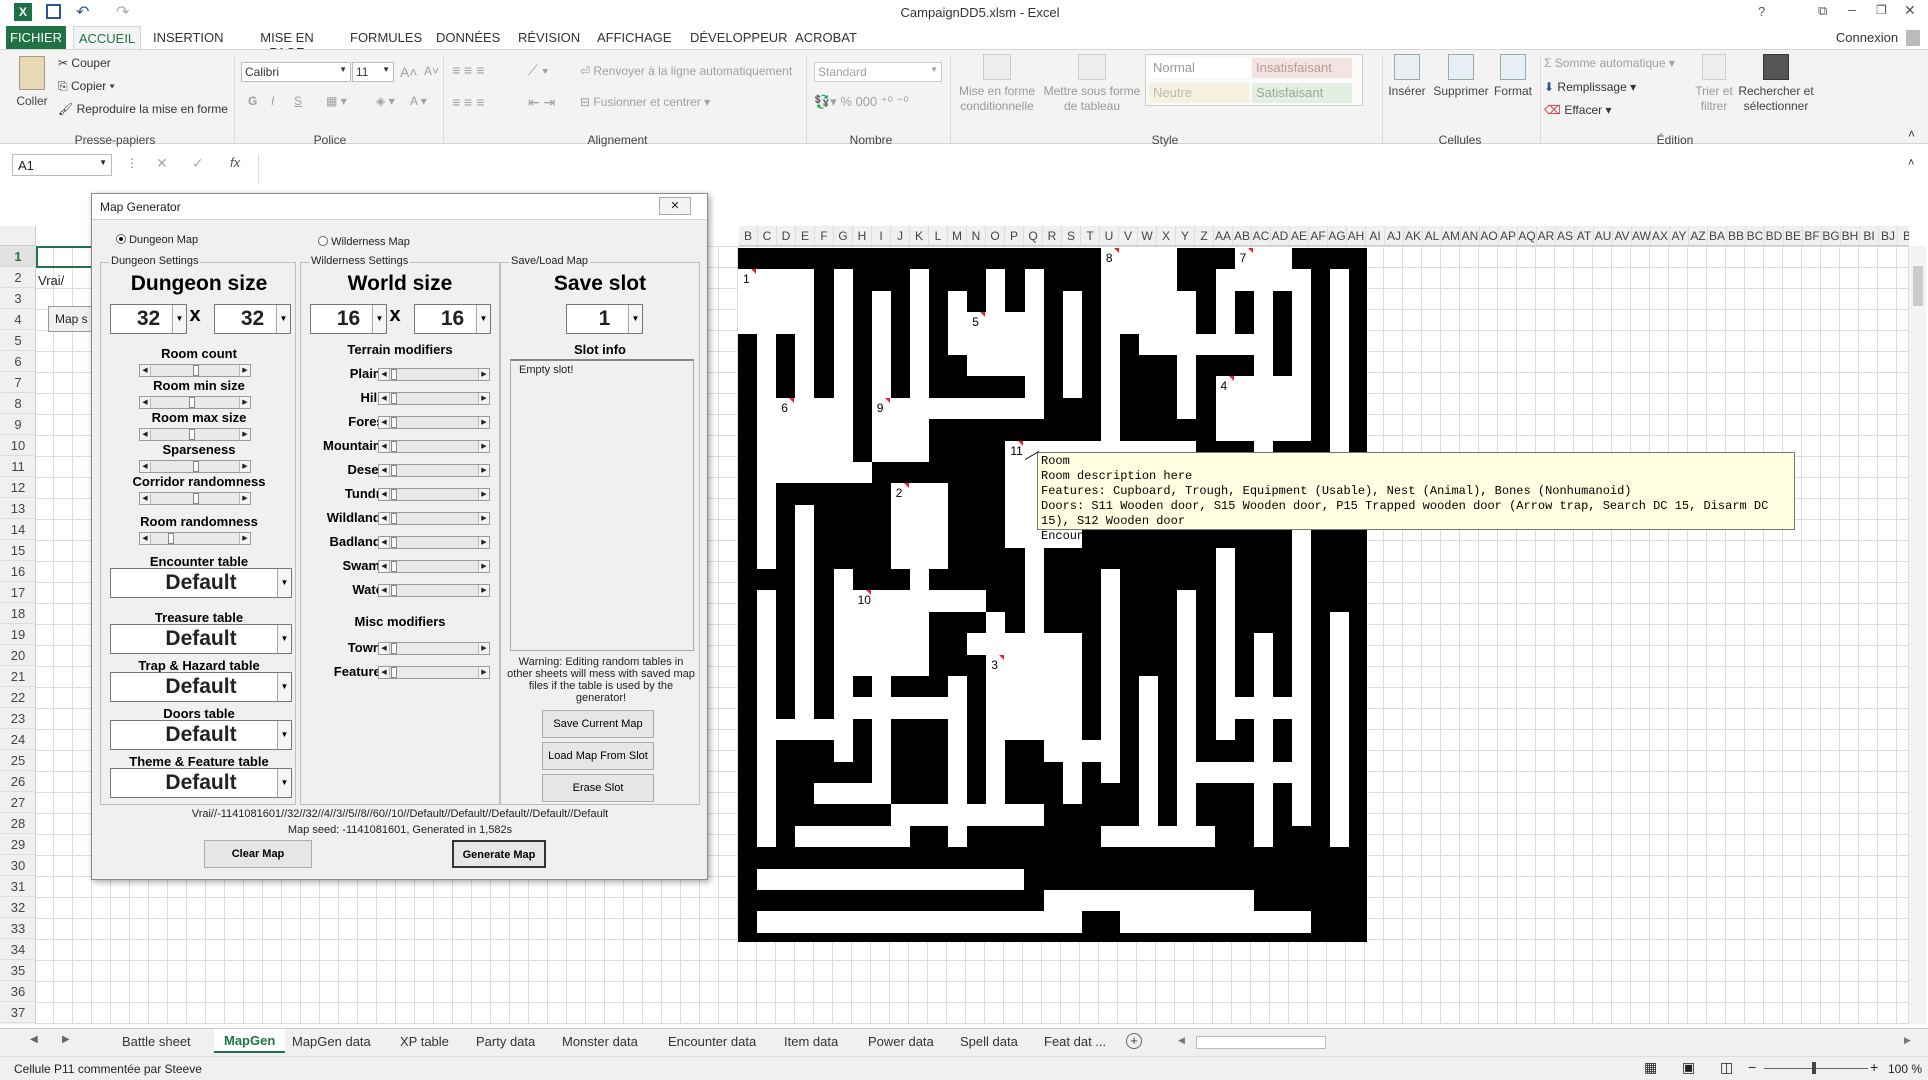  I want to click on name-box: A1 ▼, so click(62, 165).